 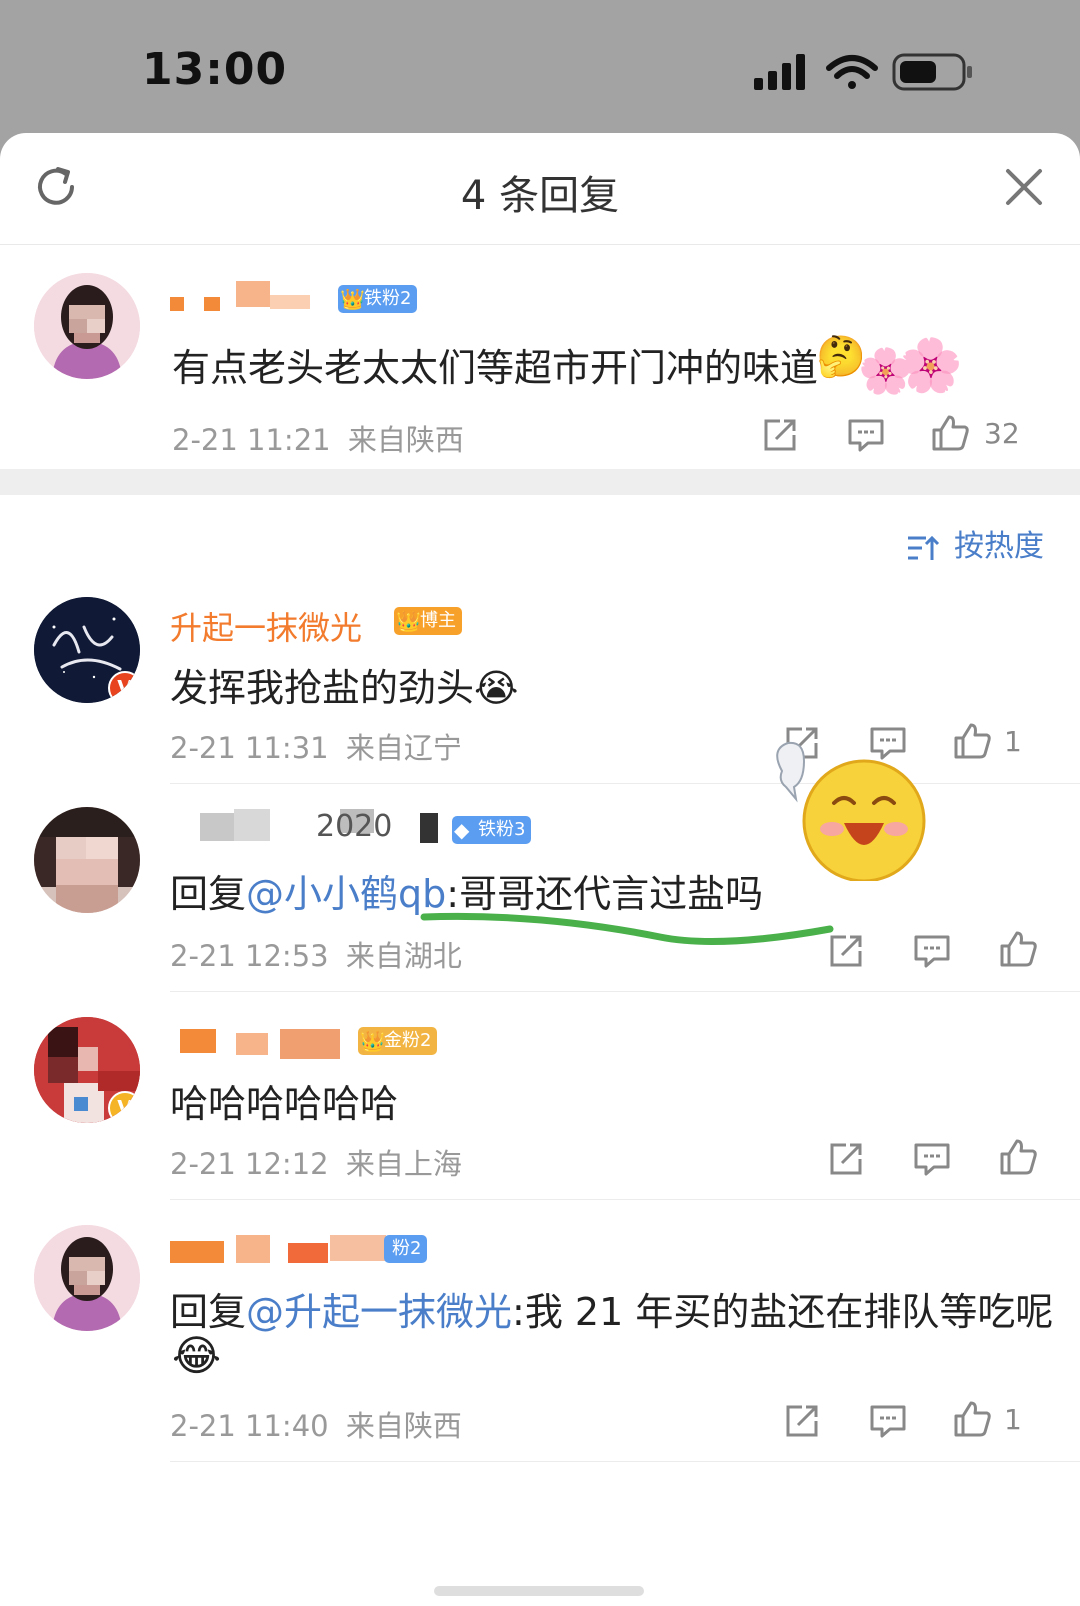 I want to click on blogger-badge: 👑 博主, so click(x=428, y=621).